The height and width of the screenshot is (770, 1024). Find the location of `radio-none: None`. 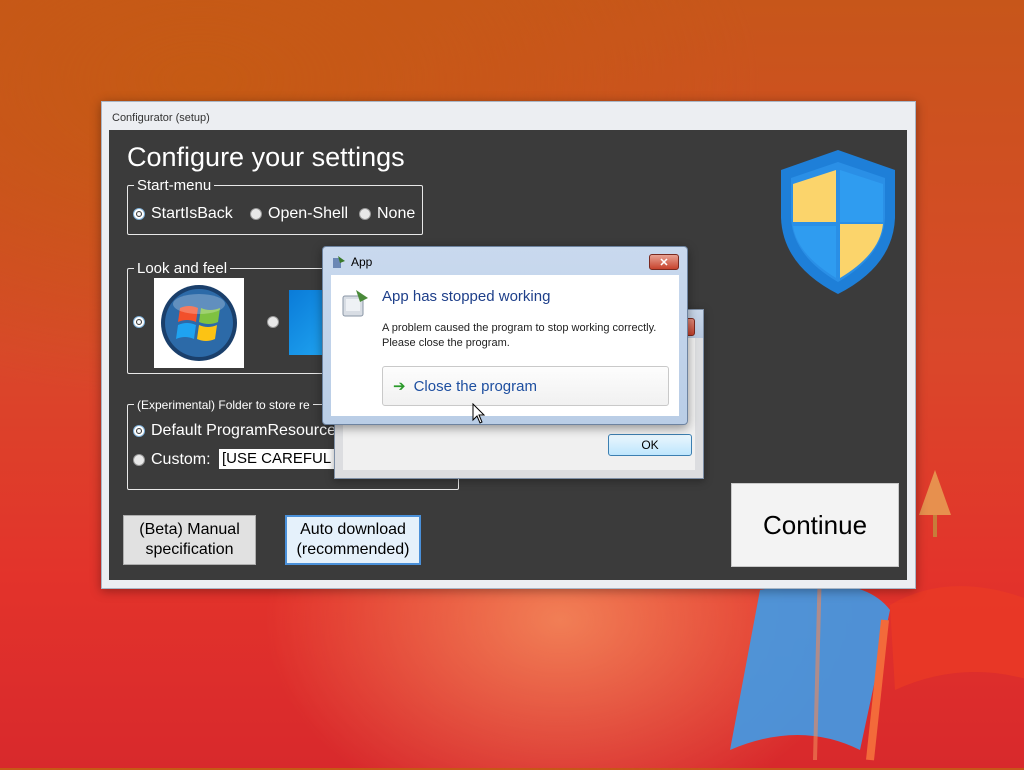

radio-none: None is located at coordinates (387, 214).